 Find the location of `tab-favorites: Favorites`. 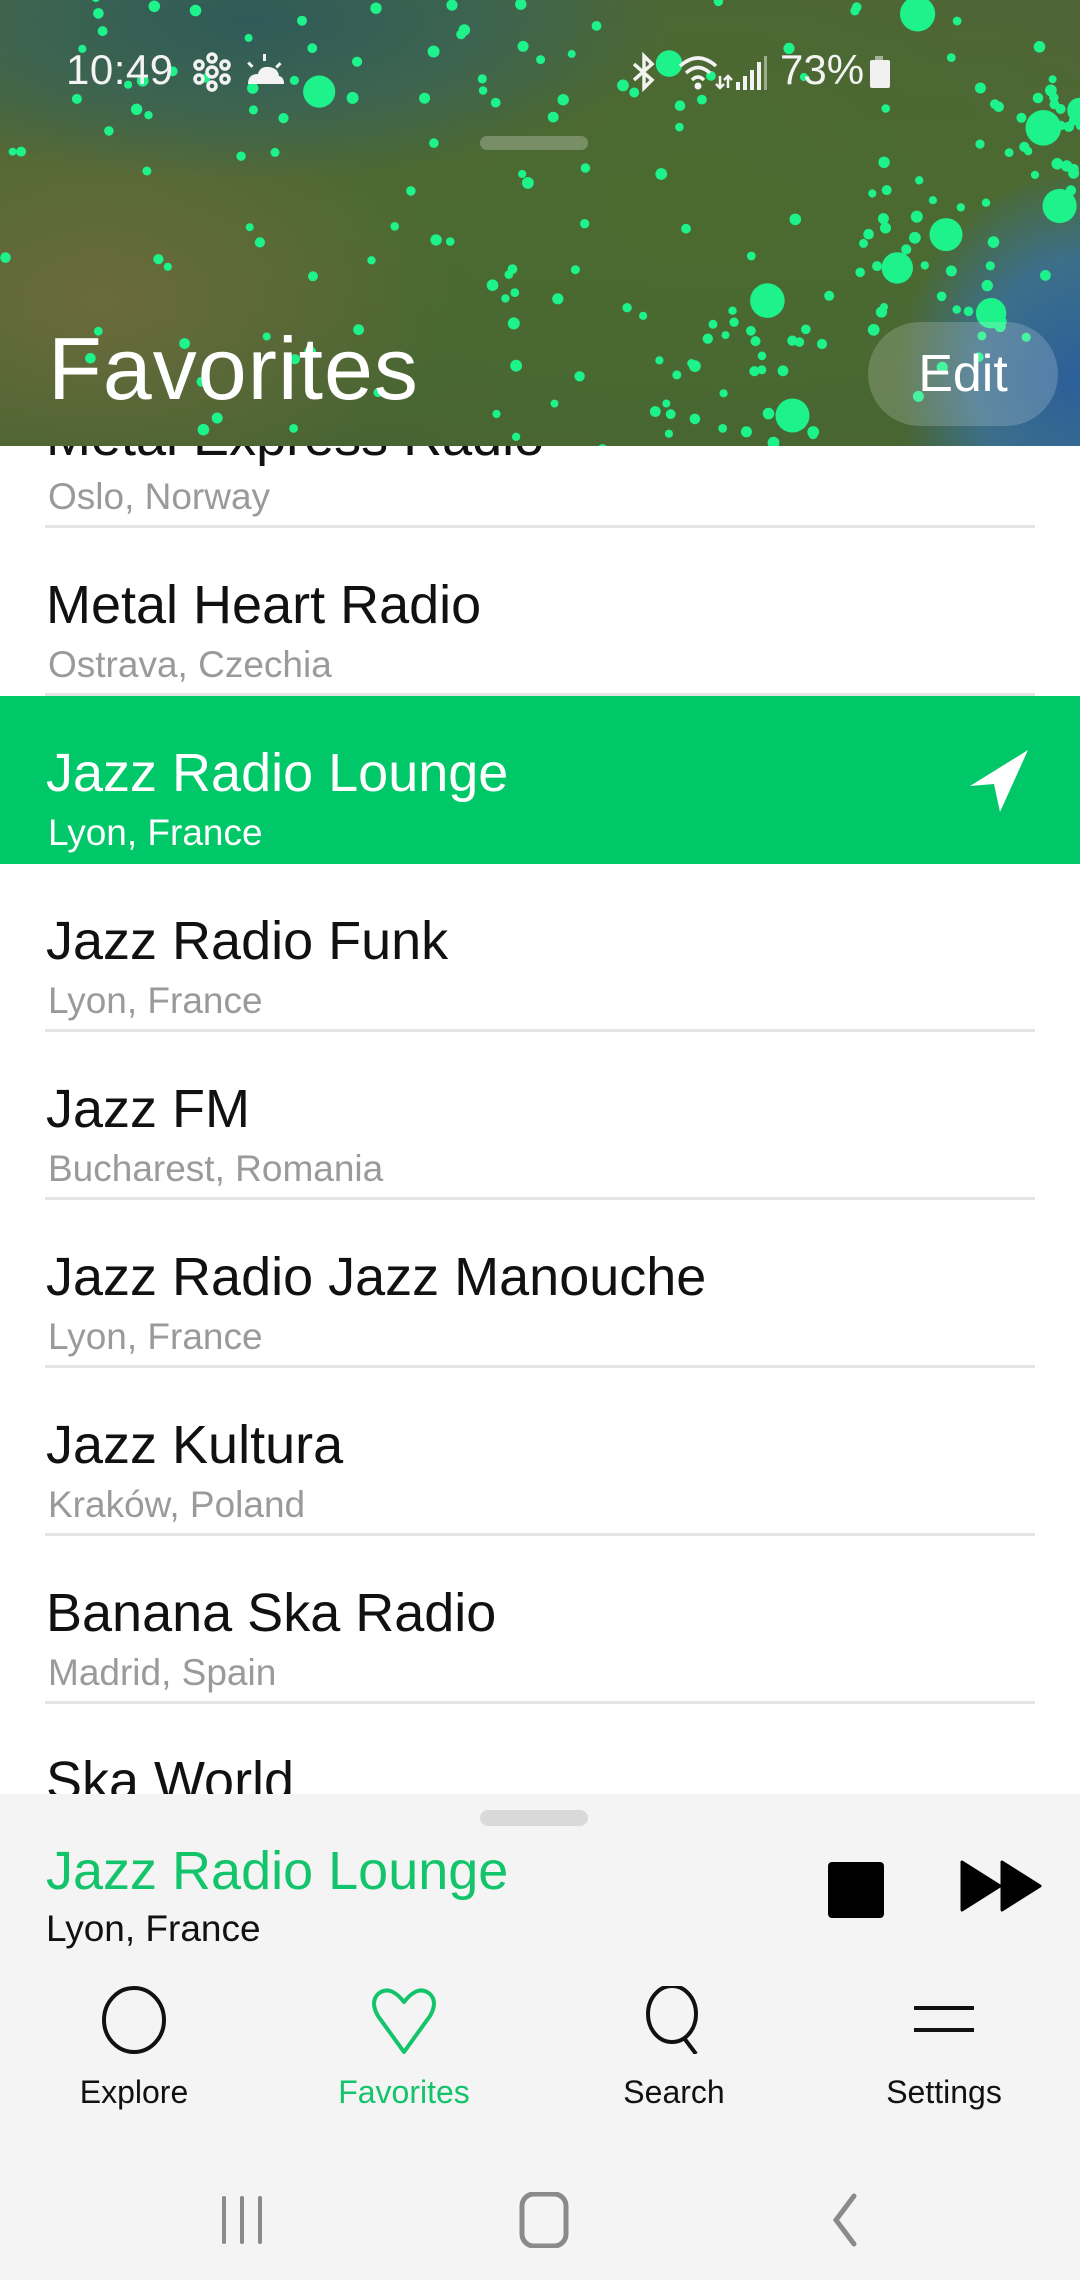

tab-favorites: Favorites is located at coordinates (404, 2057).